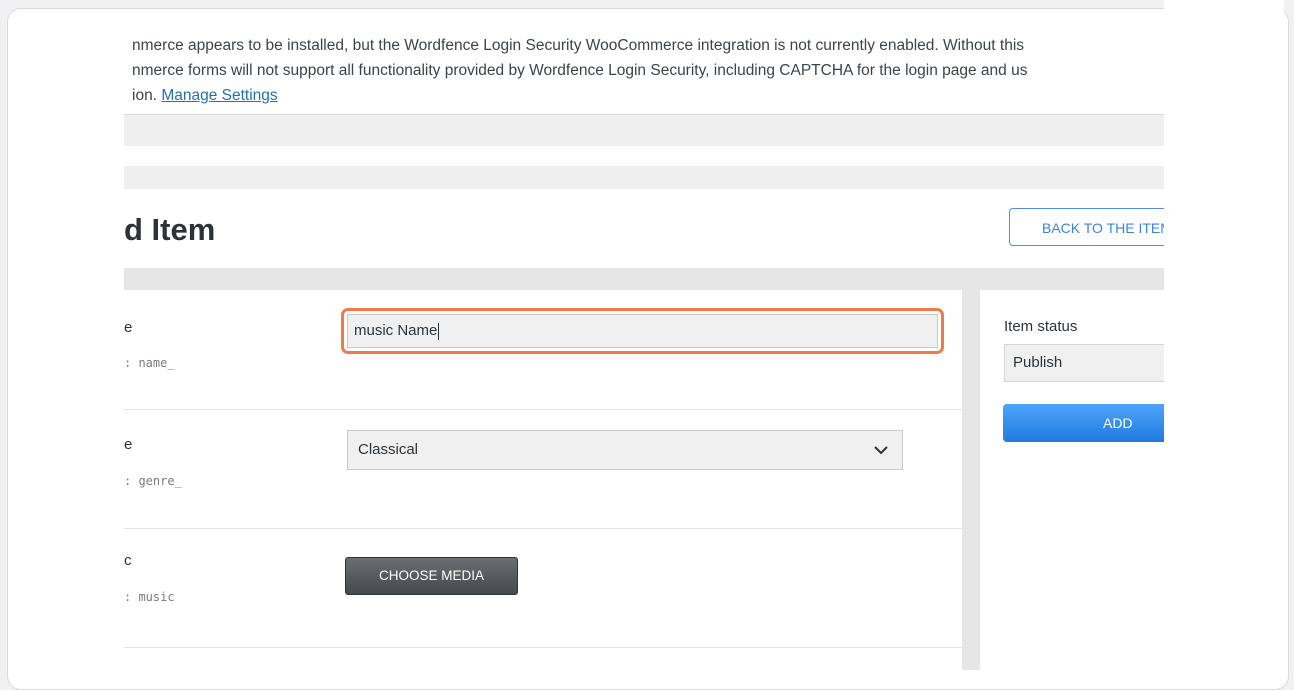 The width and height of the screenshot is (1294, 690). I want to click on add-button: ADD, so click(1085, 423).